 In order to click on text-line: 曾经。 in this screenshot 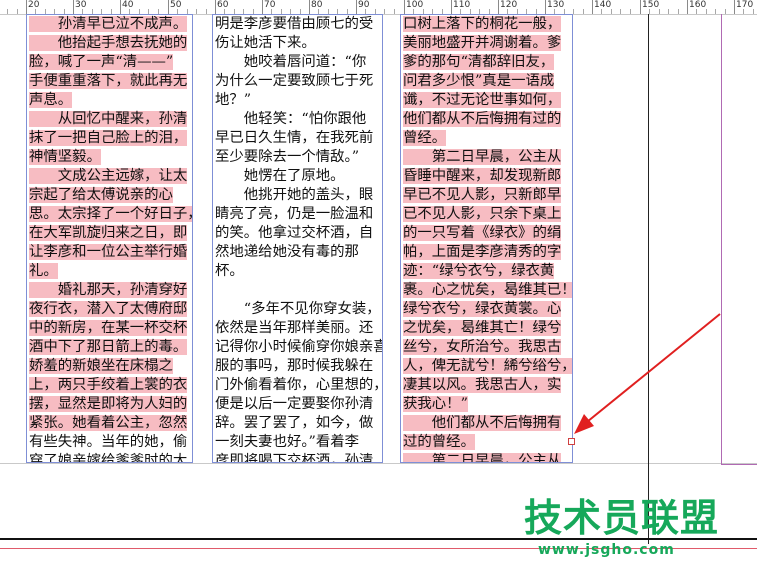, I will do `click(425, 138)`.